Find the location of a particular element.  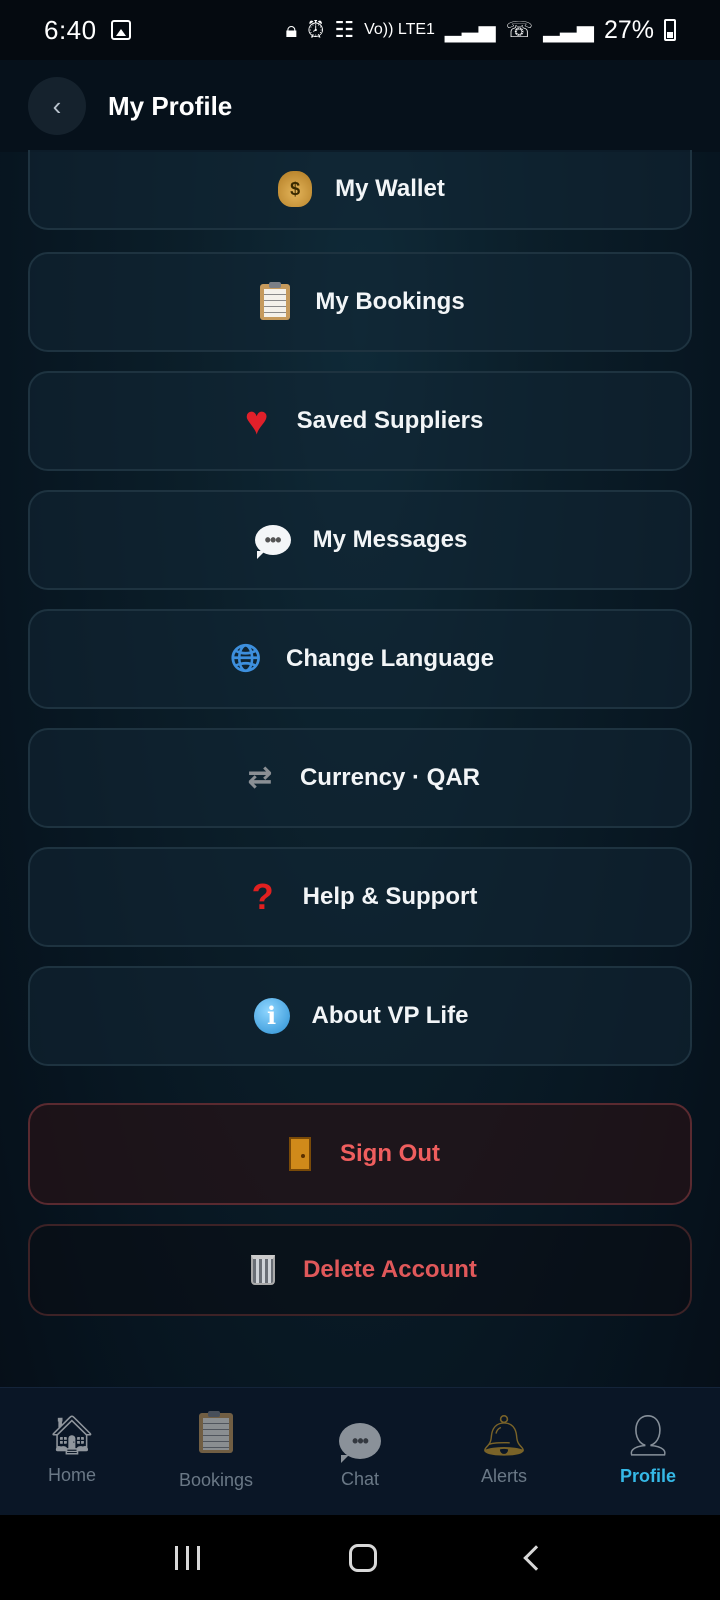

signal-1-icon: ▂▃▅ is located at coordinates (470, 29).